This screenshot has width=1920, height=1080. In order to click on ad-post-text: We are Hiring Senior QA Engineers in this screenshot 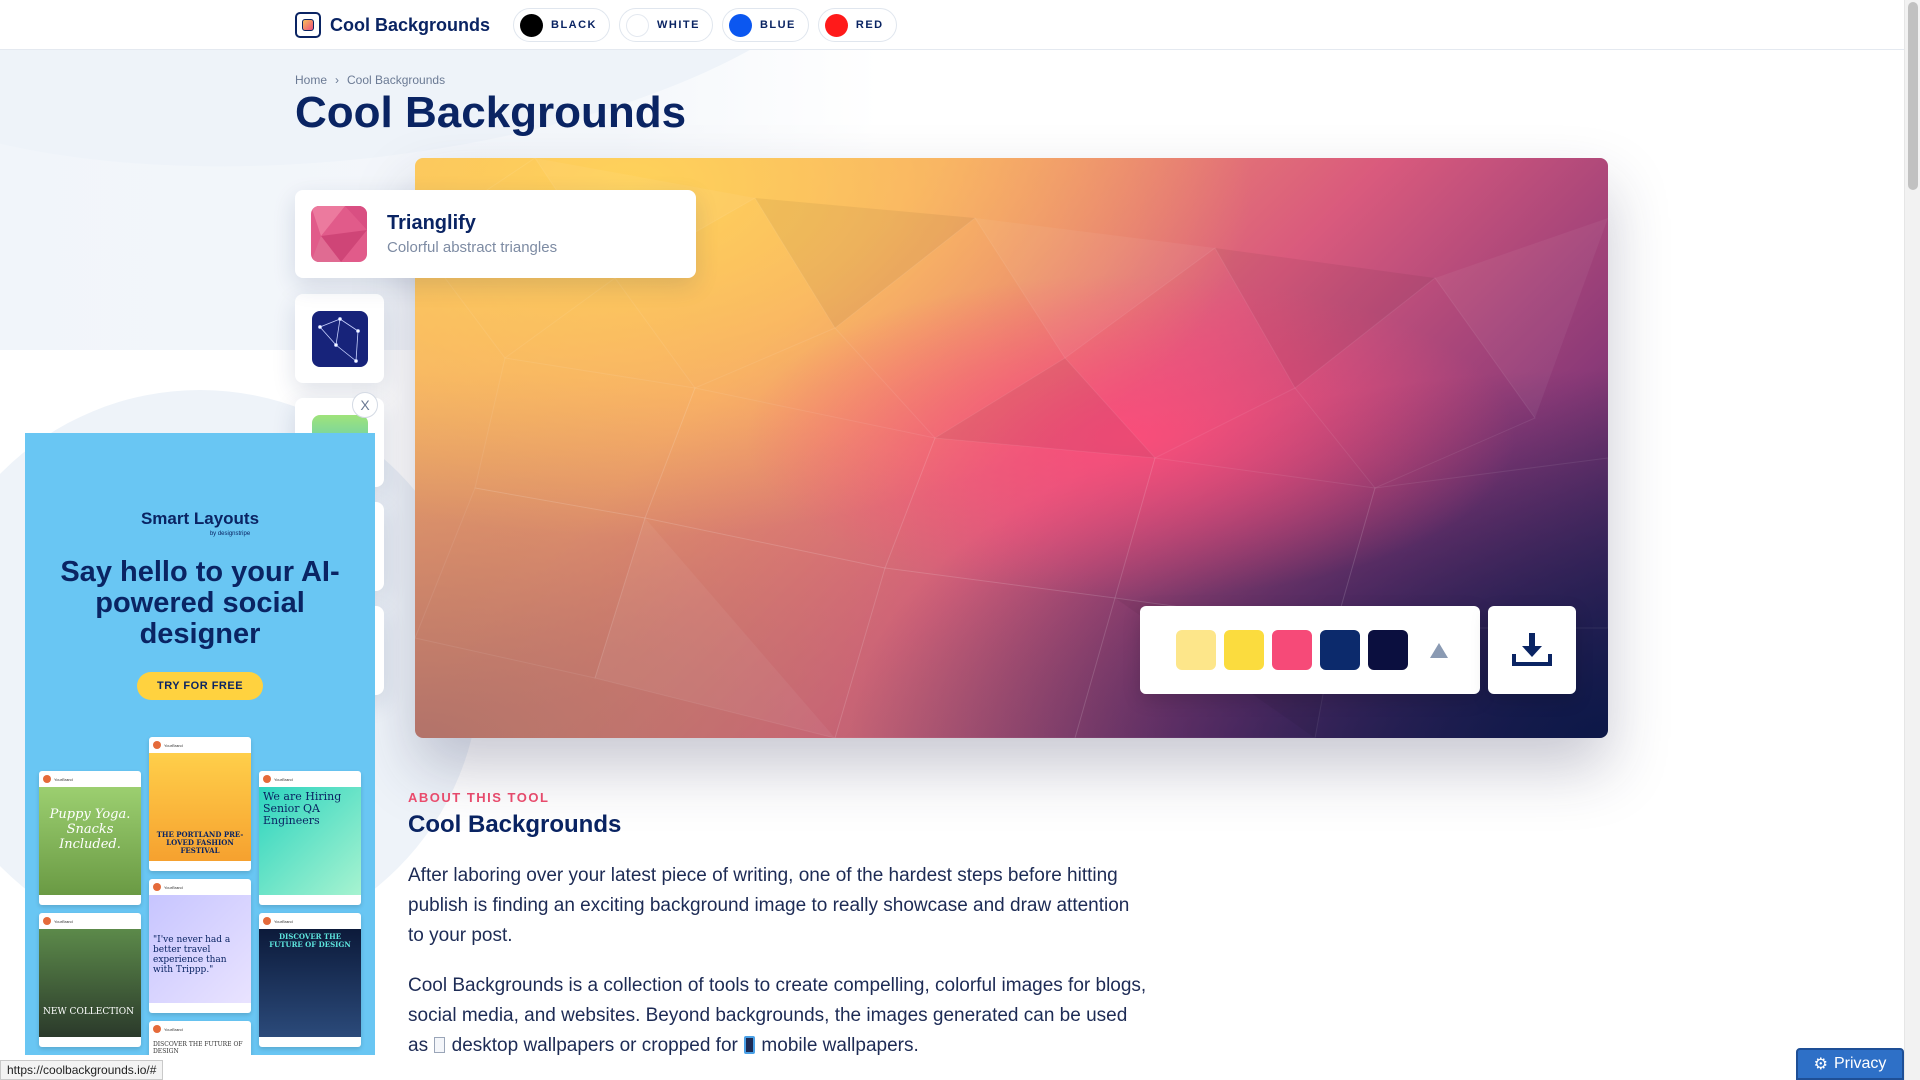, I will do `click(310, 841)`.